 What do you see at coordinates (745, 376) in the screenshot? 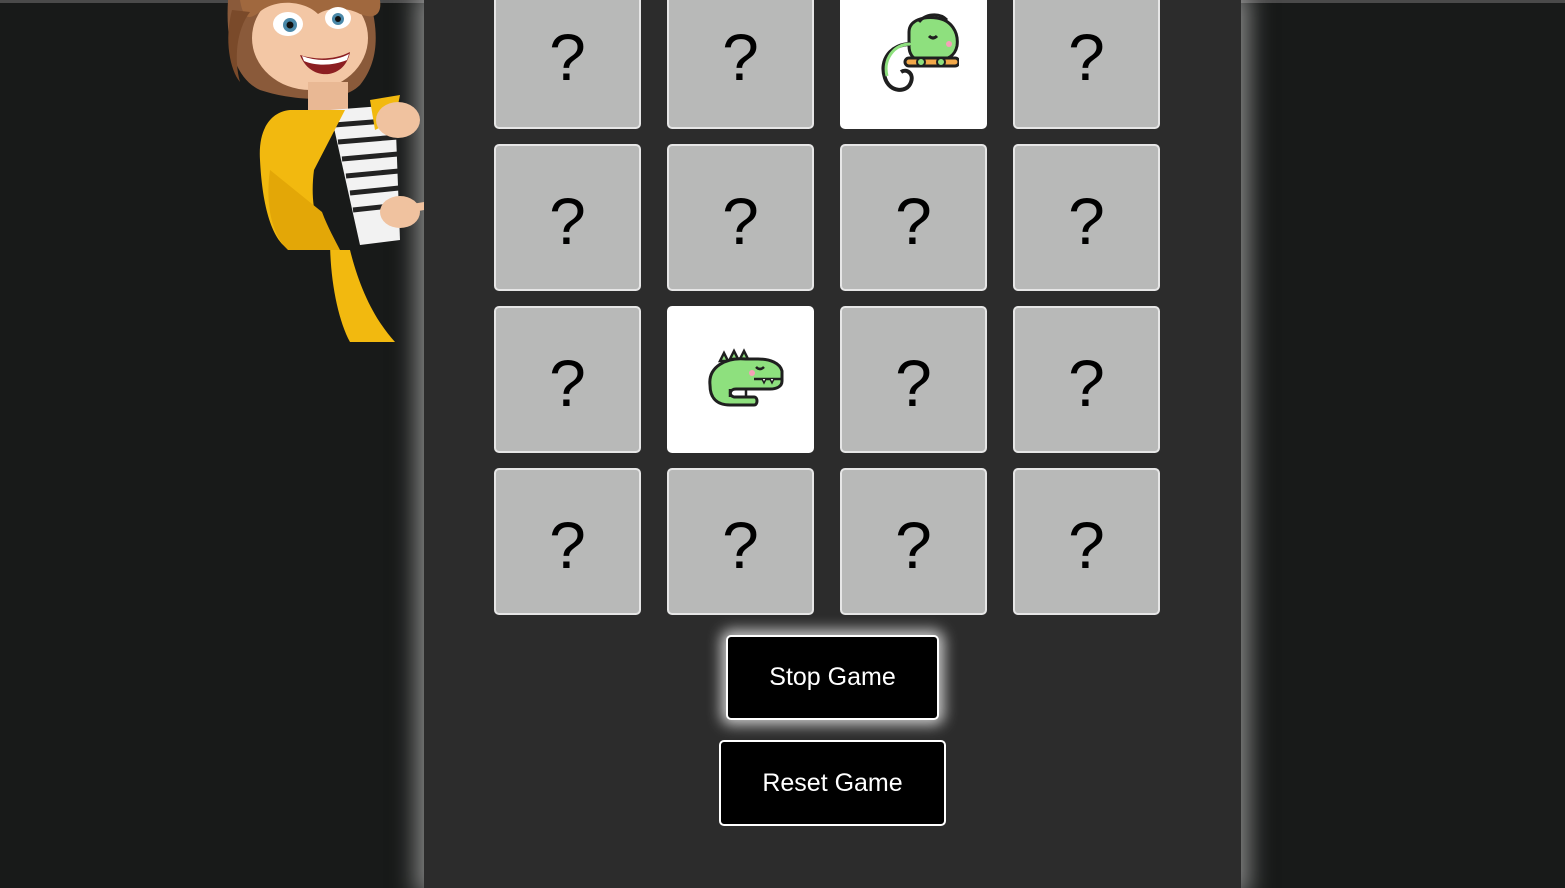
I see `crocodile-icon` at bounding box center [745, 376].